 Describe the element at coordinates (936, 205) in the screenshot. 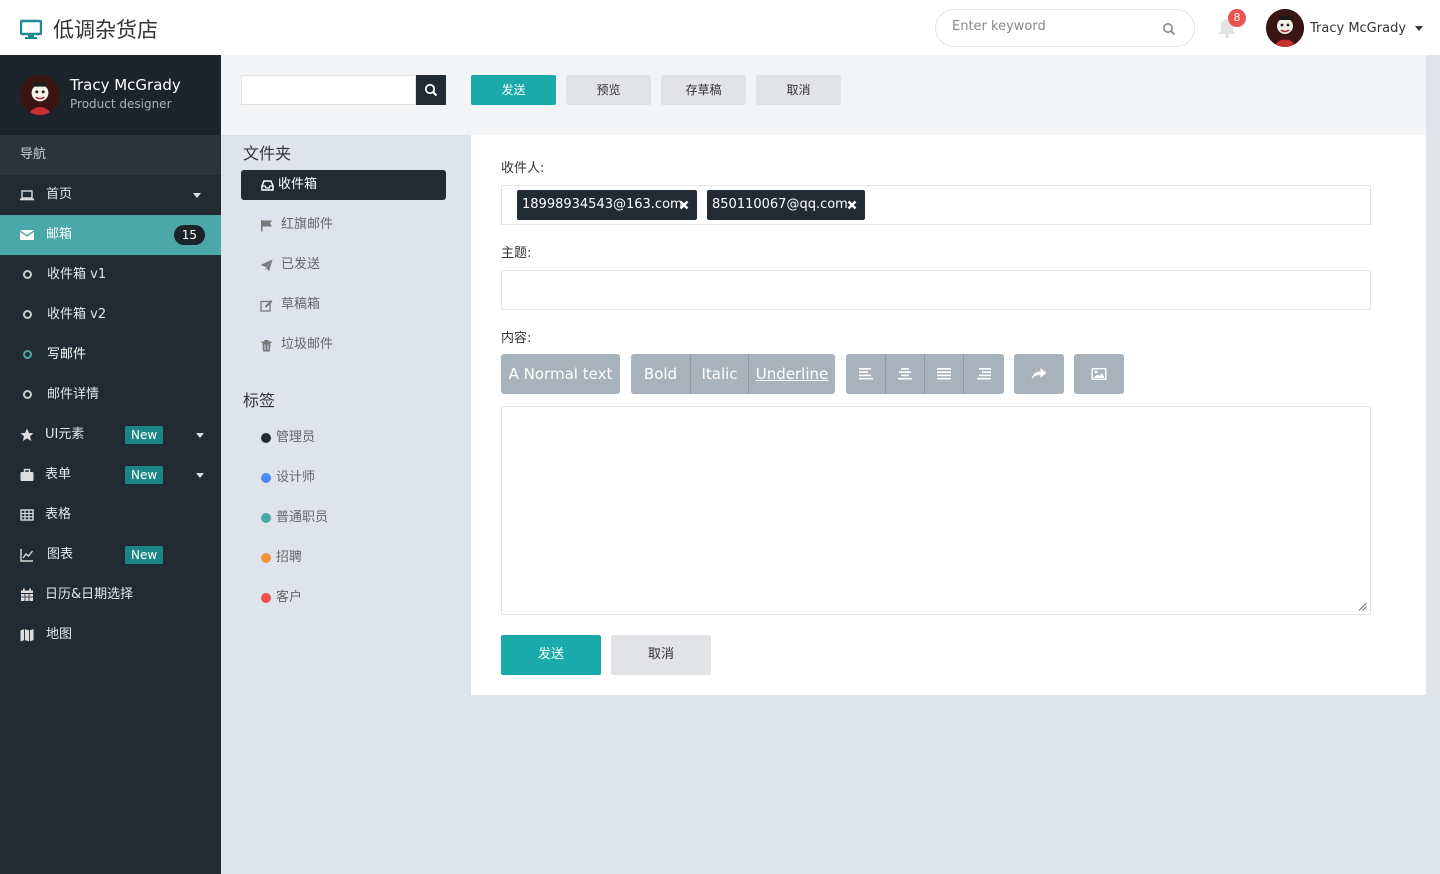

I see `recipients-field: 18998934543@163.com 850110067@qq.com` at that location.